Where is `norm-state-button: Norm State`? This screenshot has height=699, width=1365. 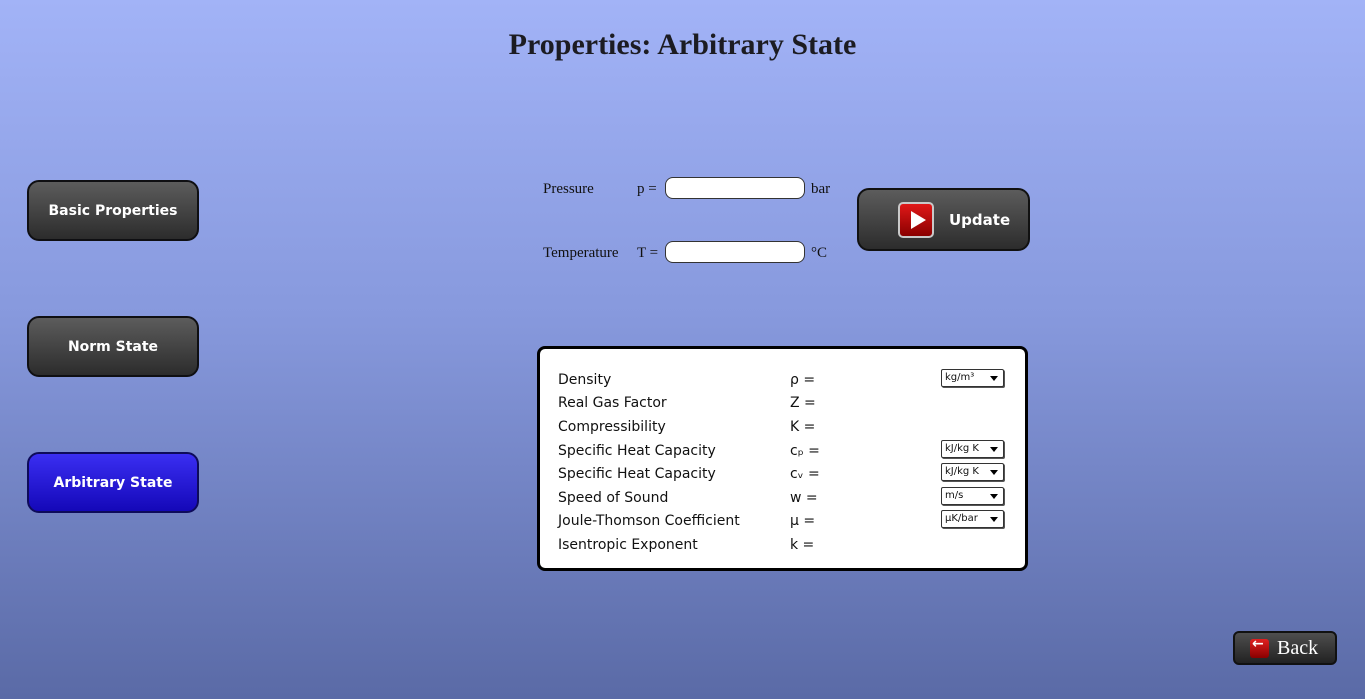
norm-state-button: Norm State is located at coordinates (113, 346).